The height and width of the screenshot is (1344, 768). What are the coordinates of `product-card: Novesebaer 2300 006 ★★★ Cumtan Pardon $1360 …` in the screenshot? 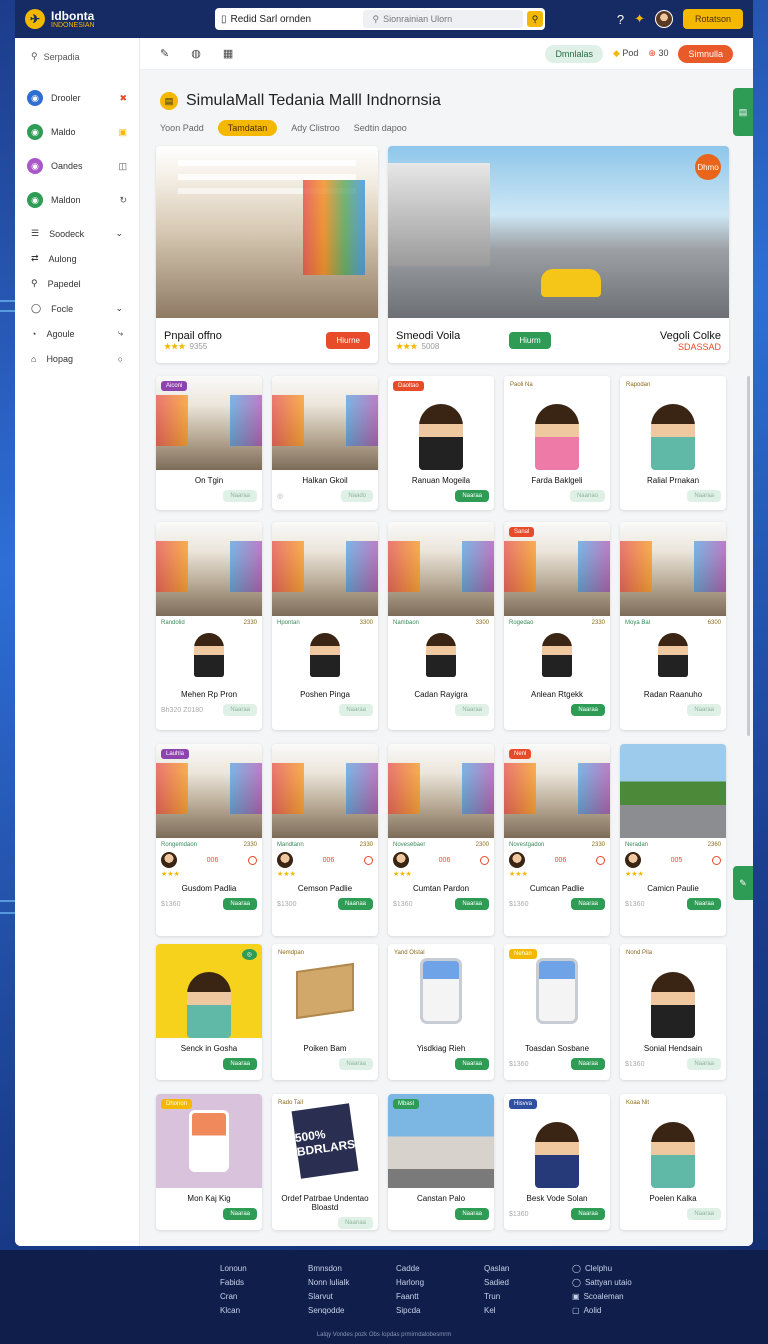 It's located at (441, 840).